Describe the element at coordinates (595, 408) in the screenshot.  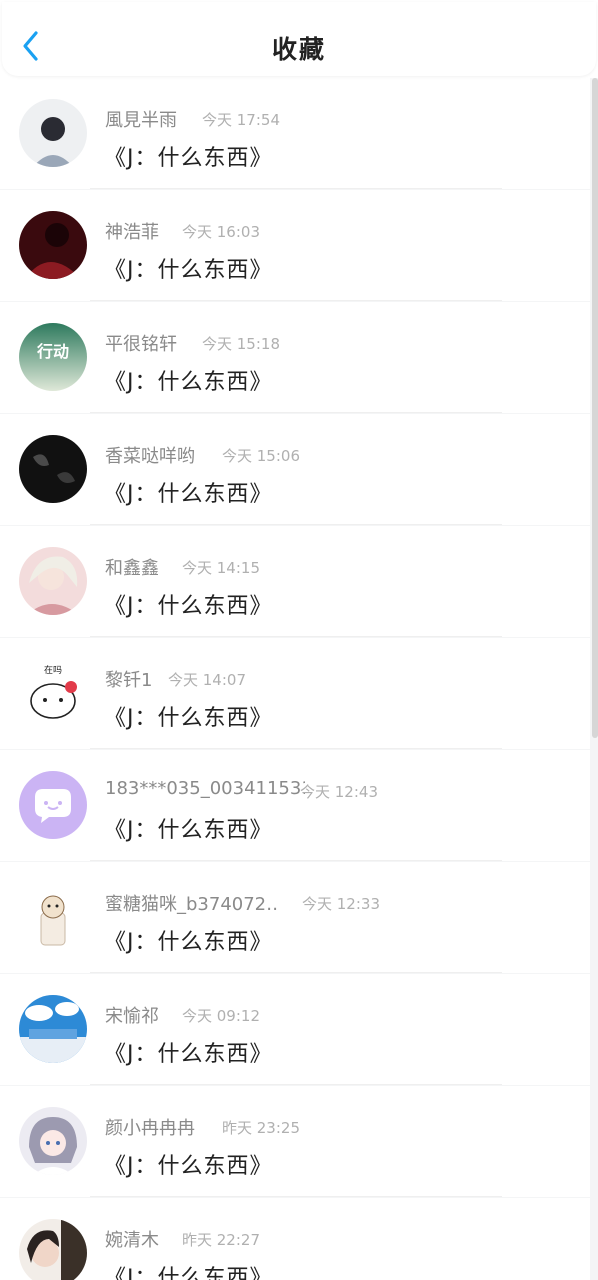
I see `scrollbar` at that location.